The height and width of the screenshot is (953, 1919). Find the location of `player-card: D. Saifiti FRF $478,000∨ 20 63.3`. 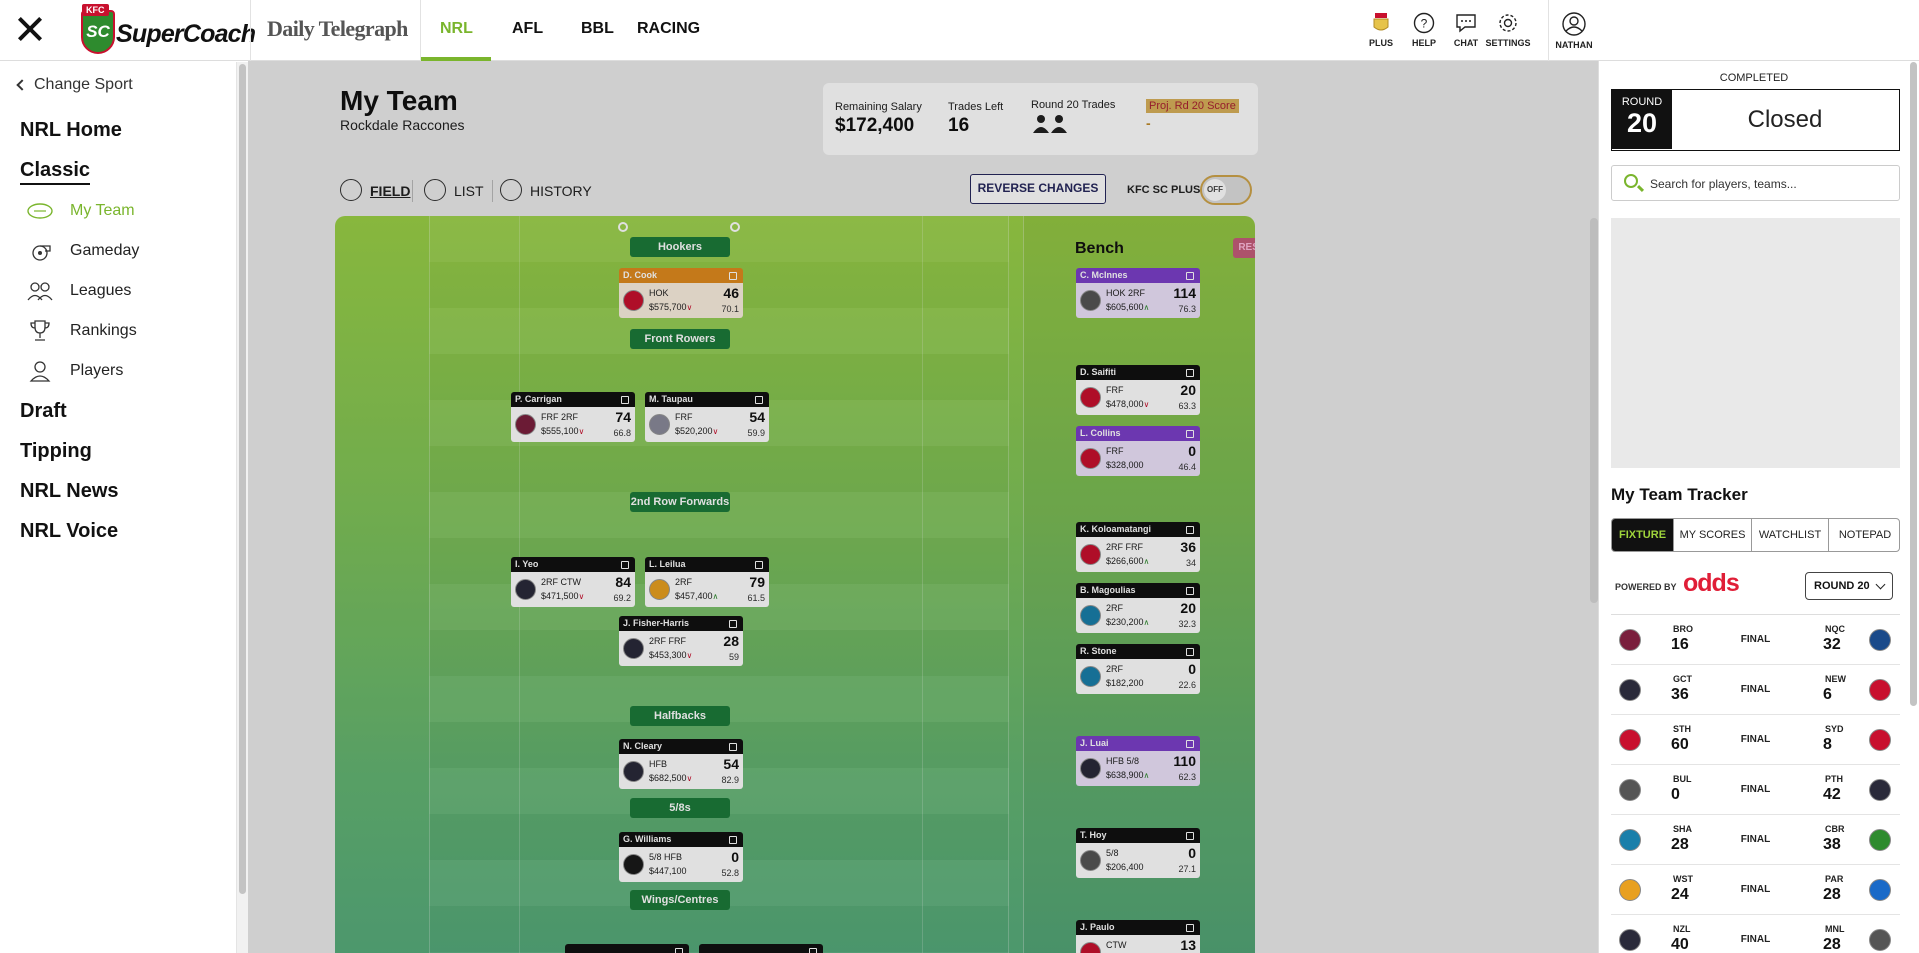

player-card: D. Saifiti FRF $478,000∨ 20 63.3 is located at coordinates (1138, 390).